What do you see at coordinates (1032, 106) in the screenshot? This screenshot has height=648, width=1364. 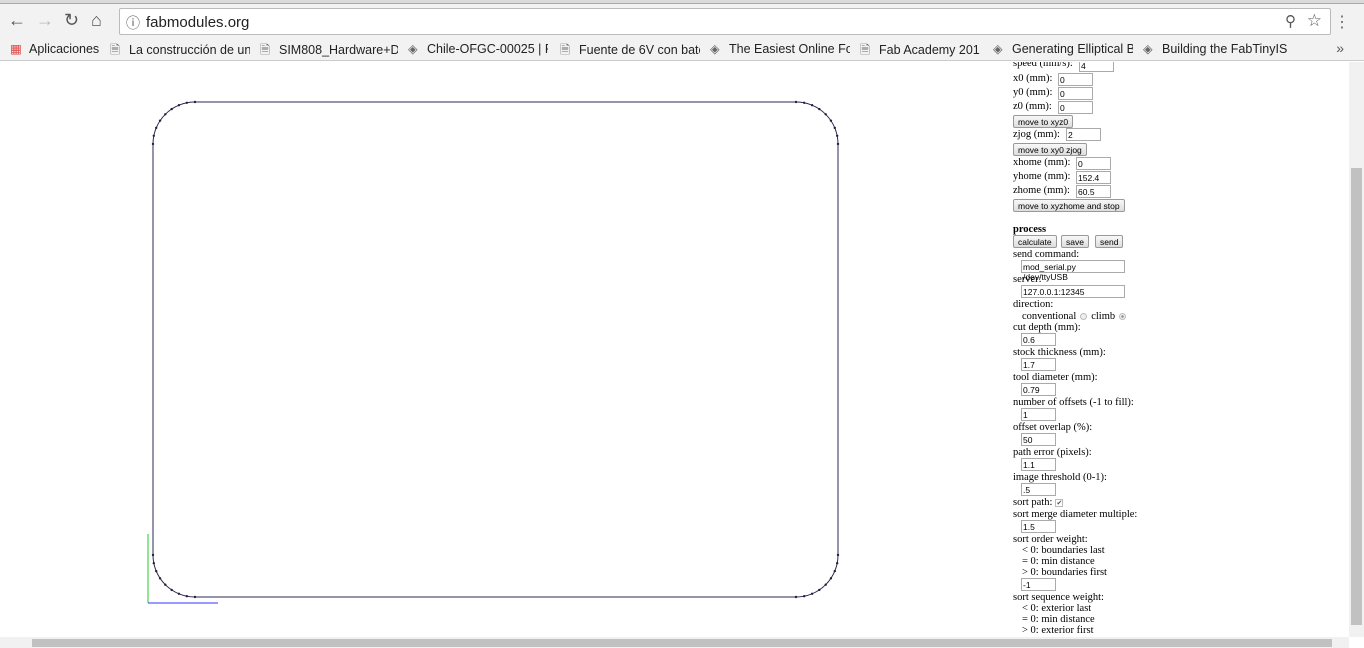 I see `field-label: z0 (mm):` at bounding box center [1032, 106].